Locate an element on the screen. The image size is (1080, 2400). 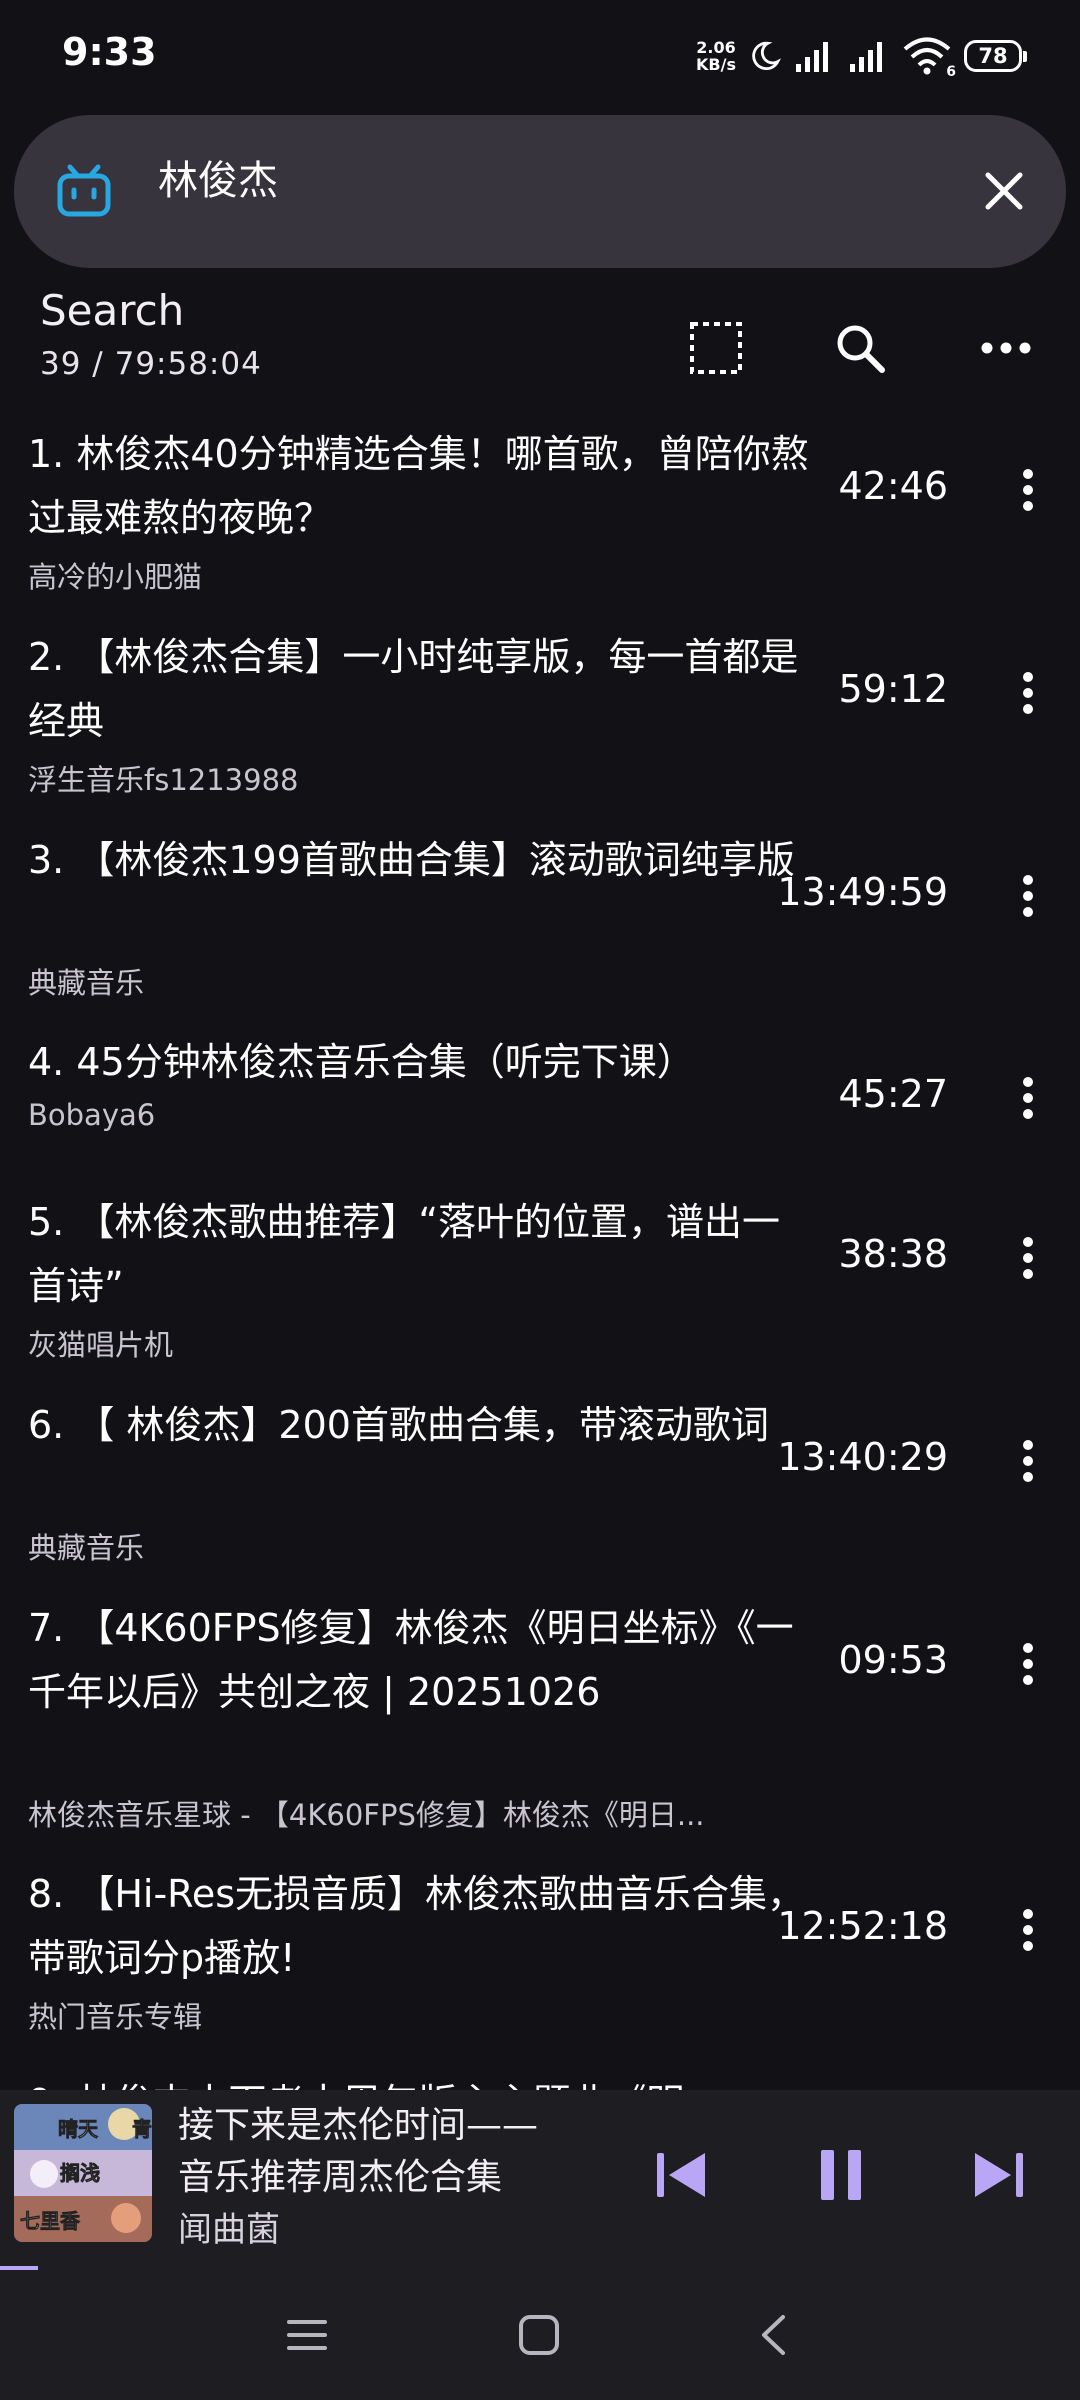
home-button is located at coordinates (539, 2335).